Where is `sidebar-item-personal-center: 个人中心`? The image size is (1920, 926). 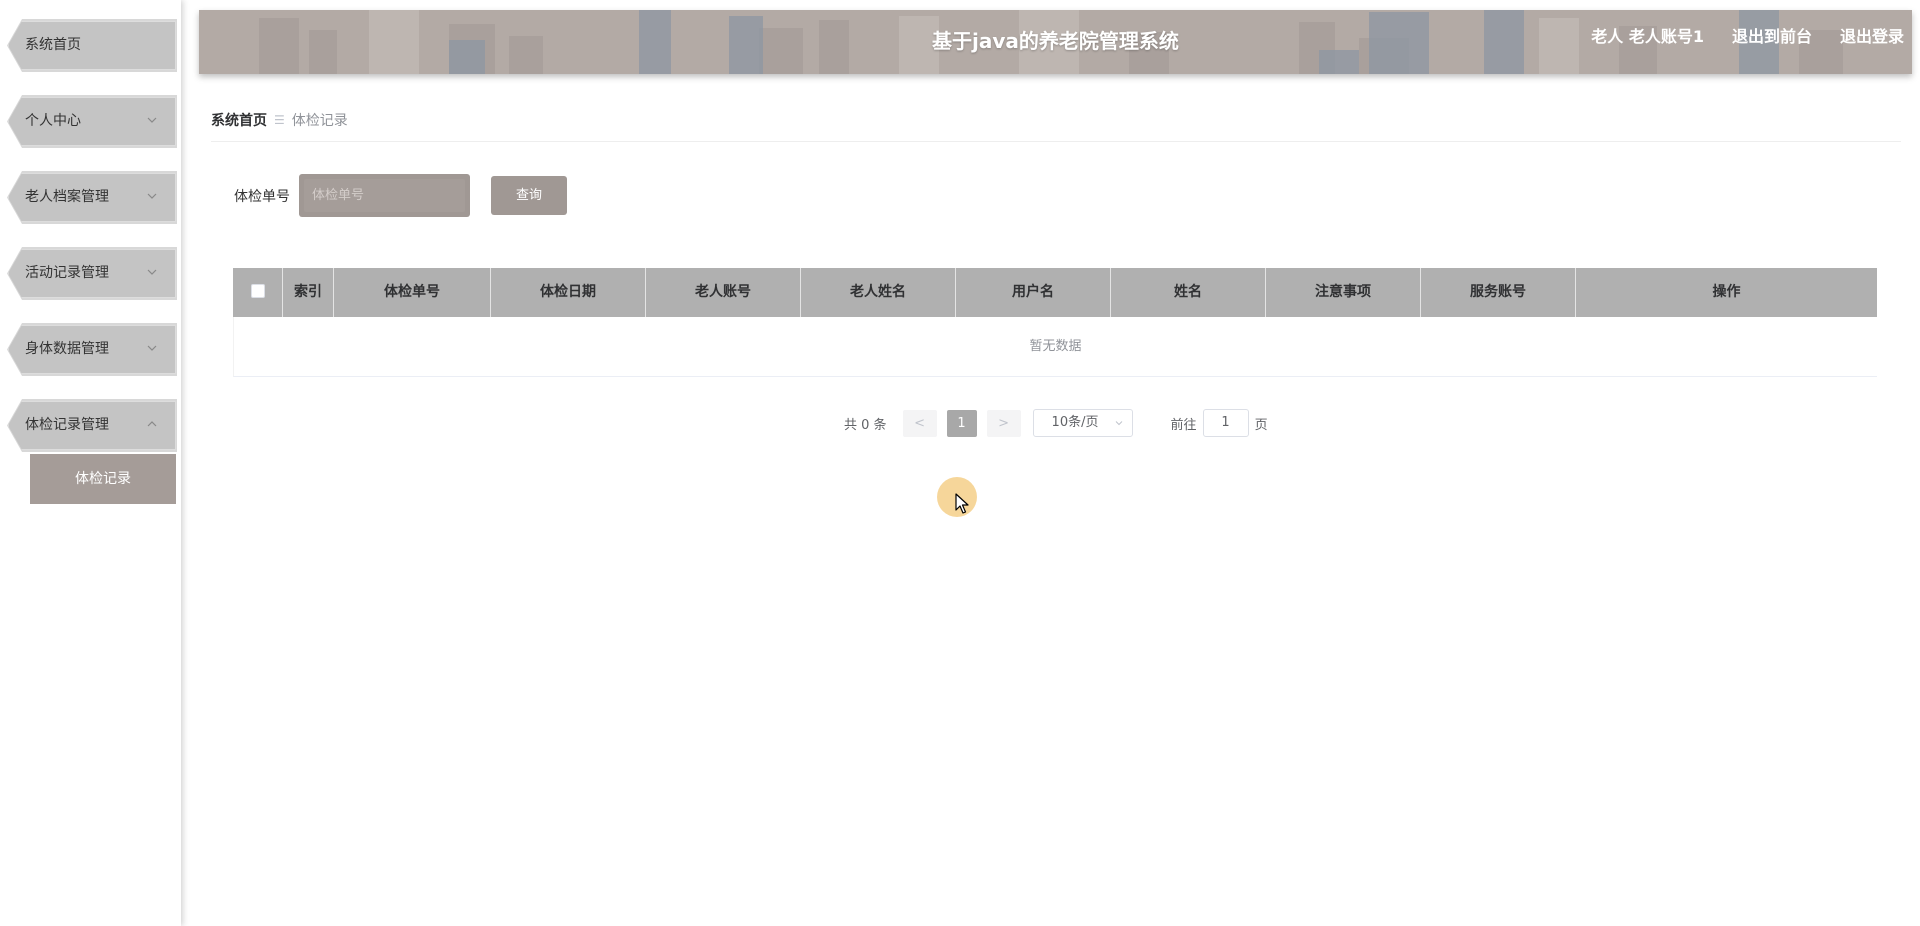 sidebar-item-personal-center: 个人中心 is located at coordinates (92, 121).